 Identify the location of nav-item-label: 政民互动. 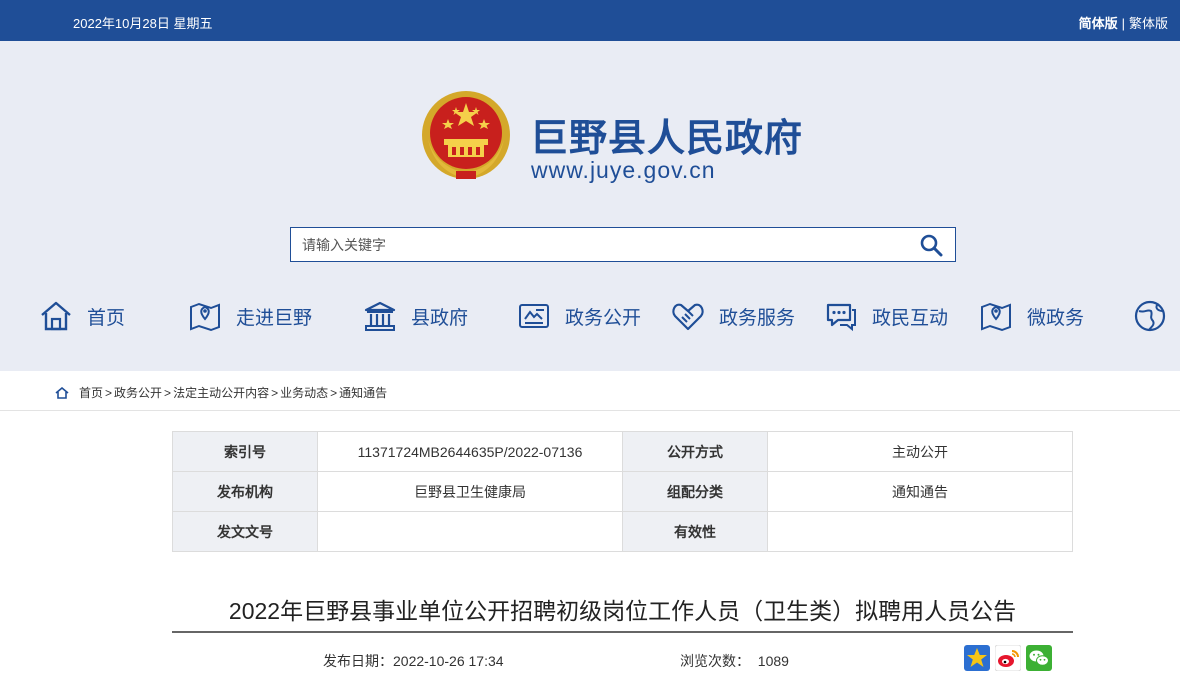
(910, 318).